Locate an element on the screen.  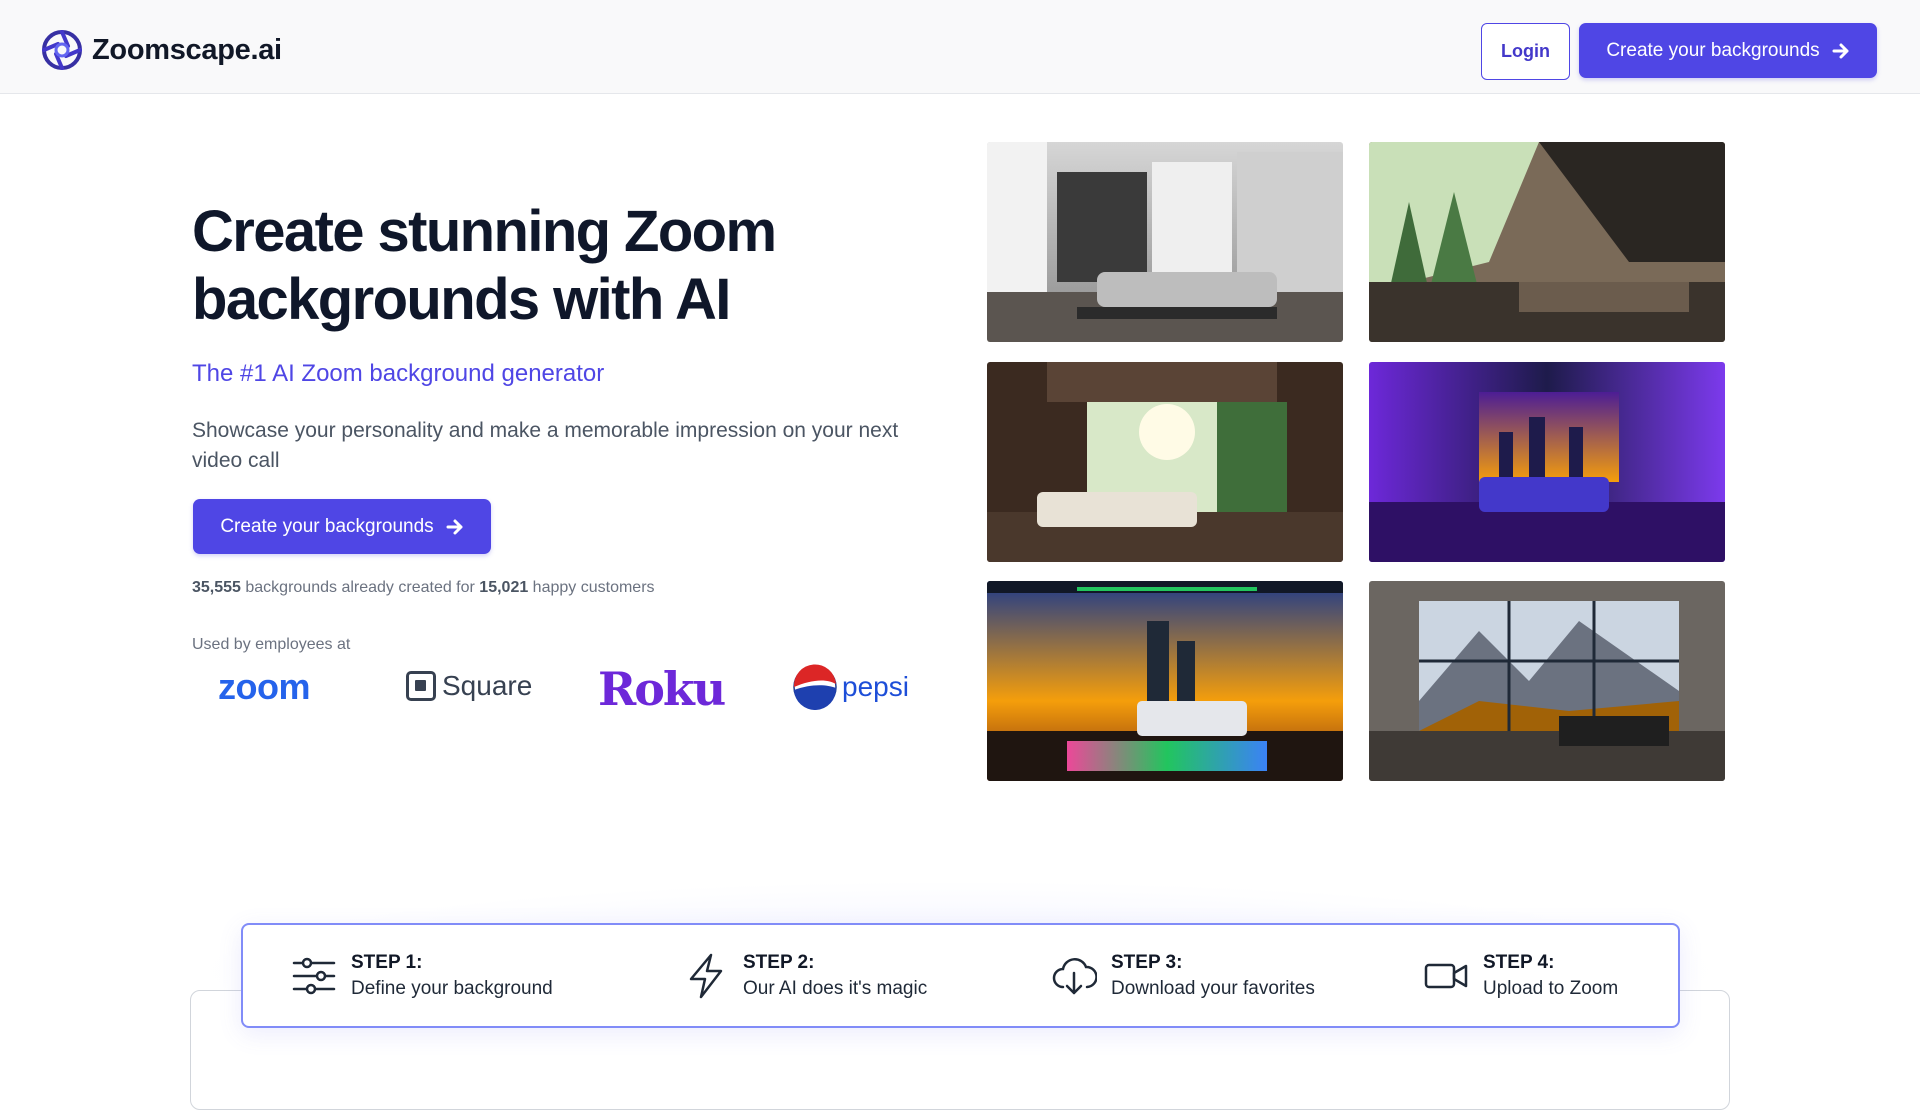
step-4-text: STEP 4: Upload to Zoom is located at coordinates (1550, 976).